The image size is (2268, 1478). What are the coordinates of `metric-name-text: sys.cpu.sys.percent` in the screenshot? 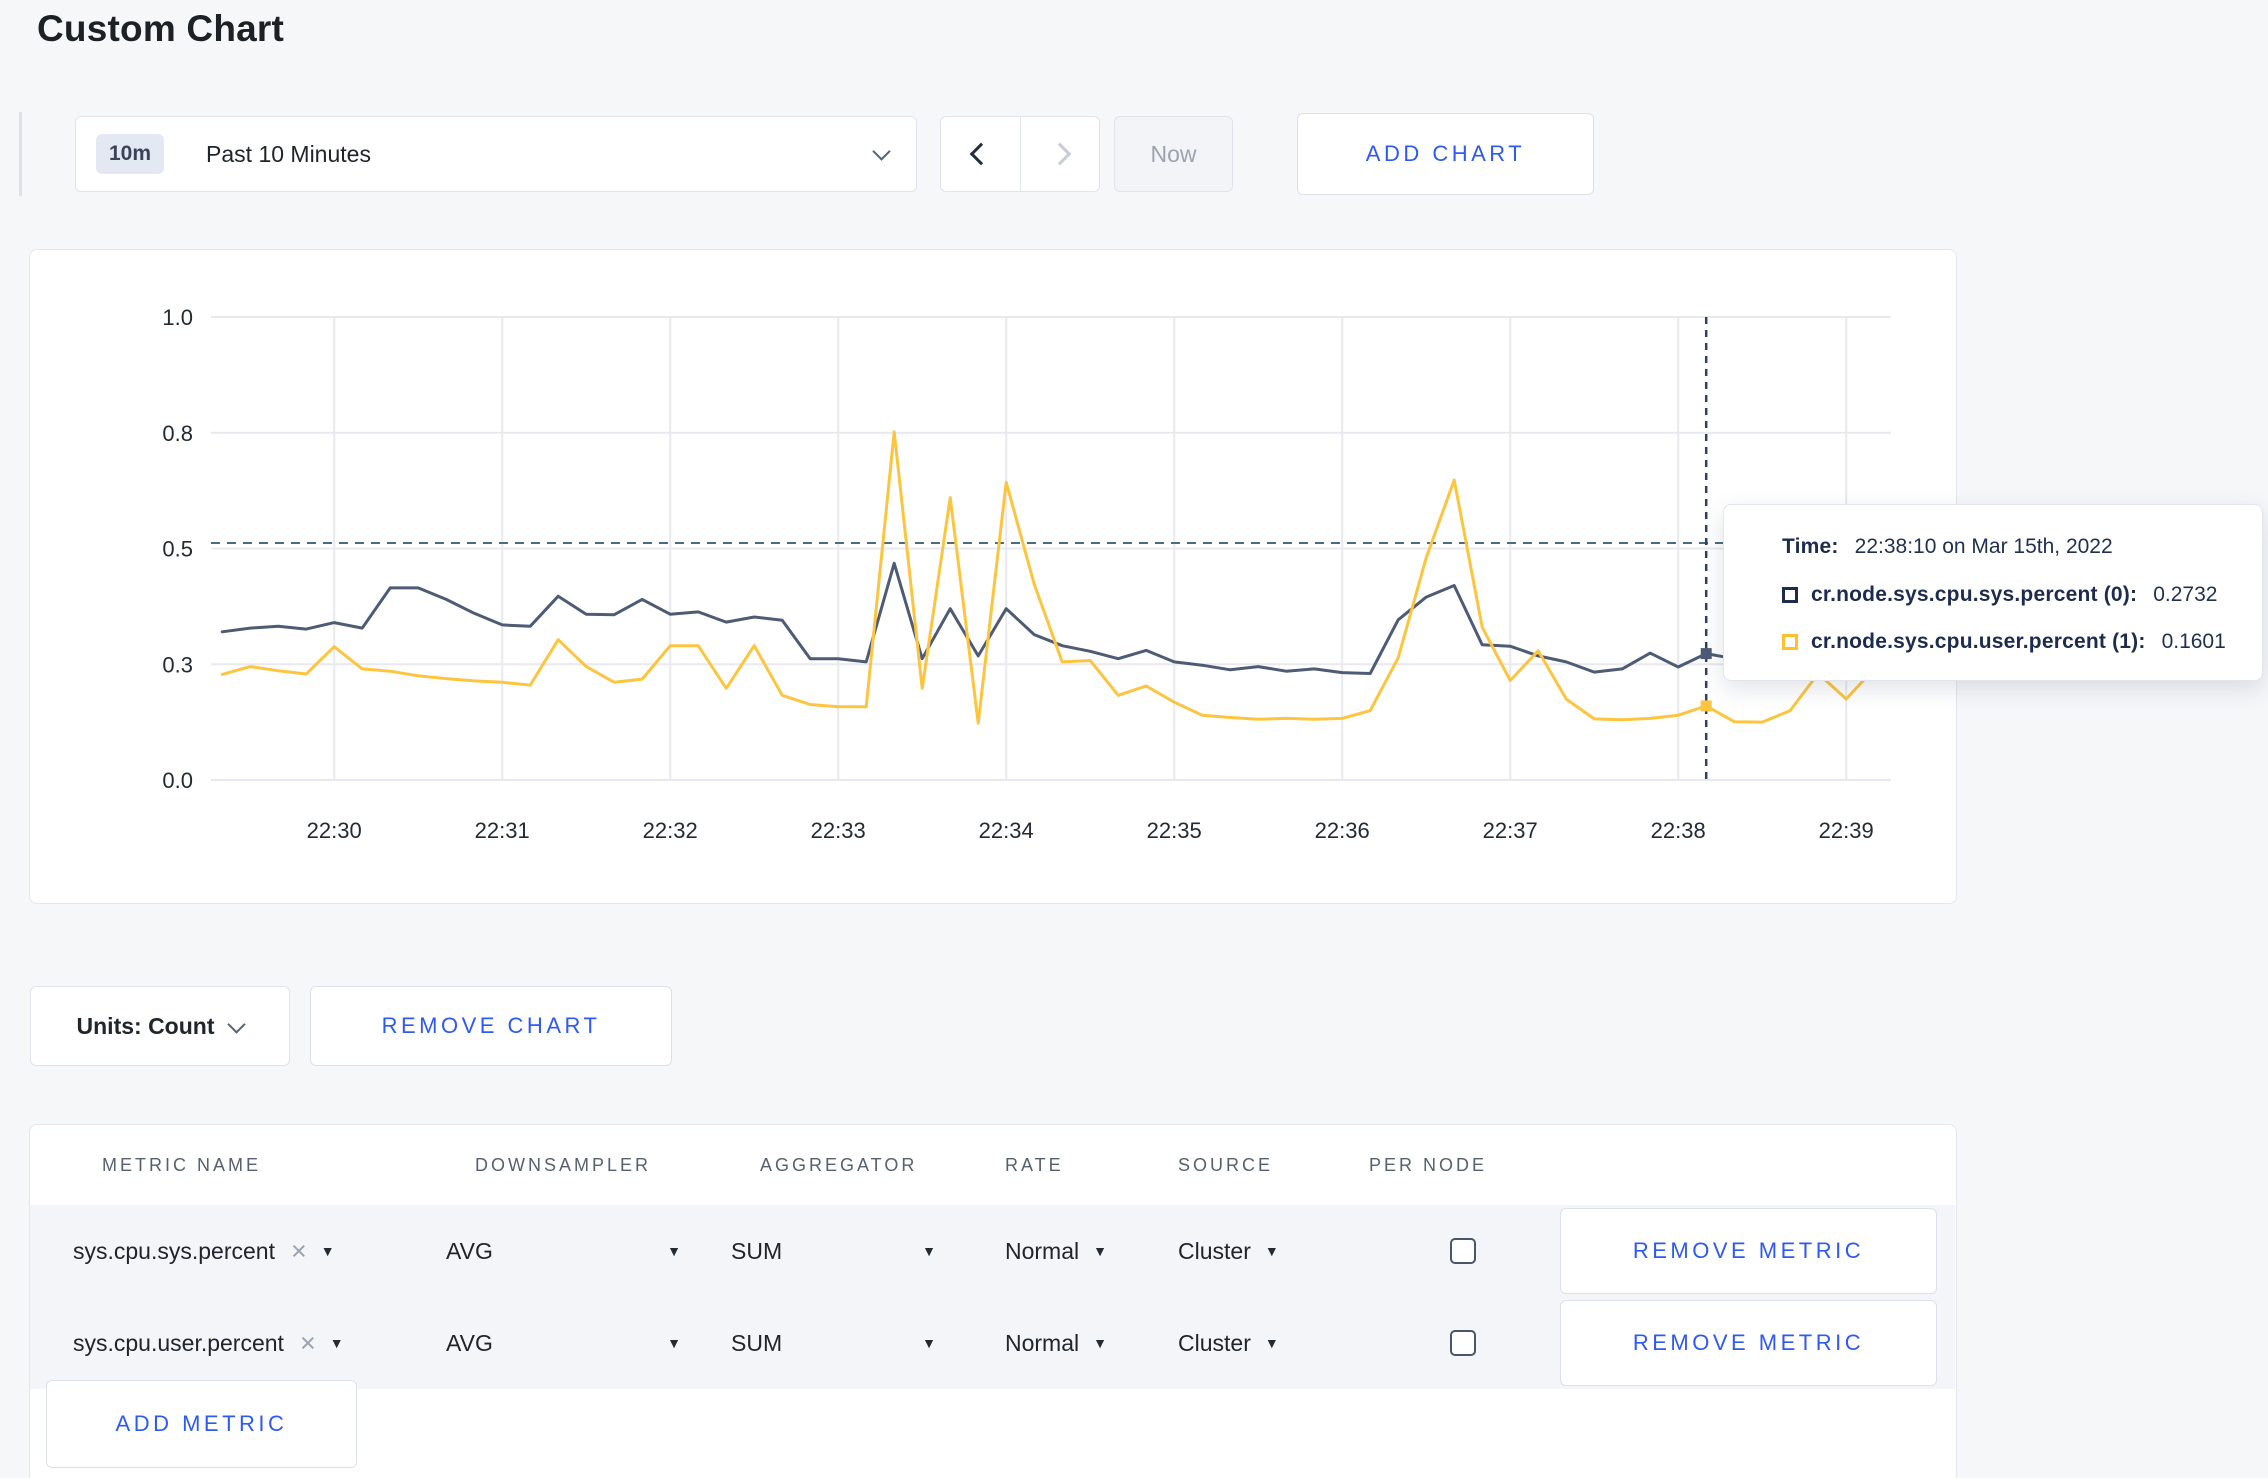 It's located at (174, 1250).